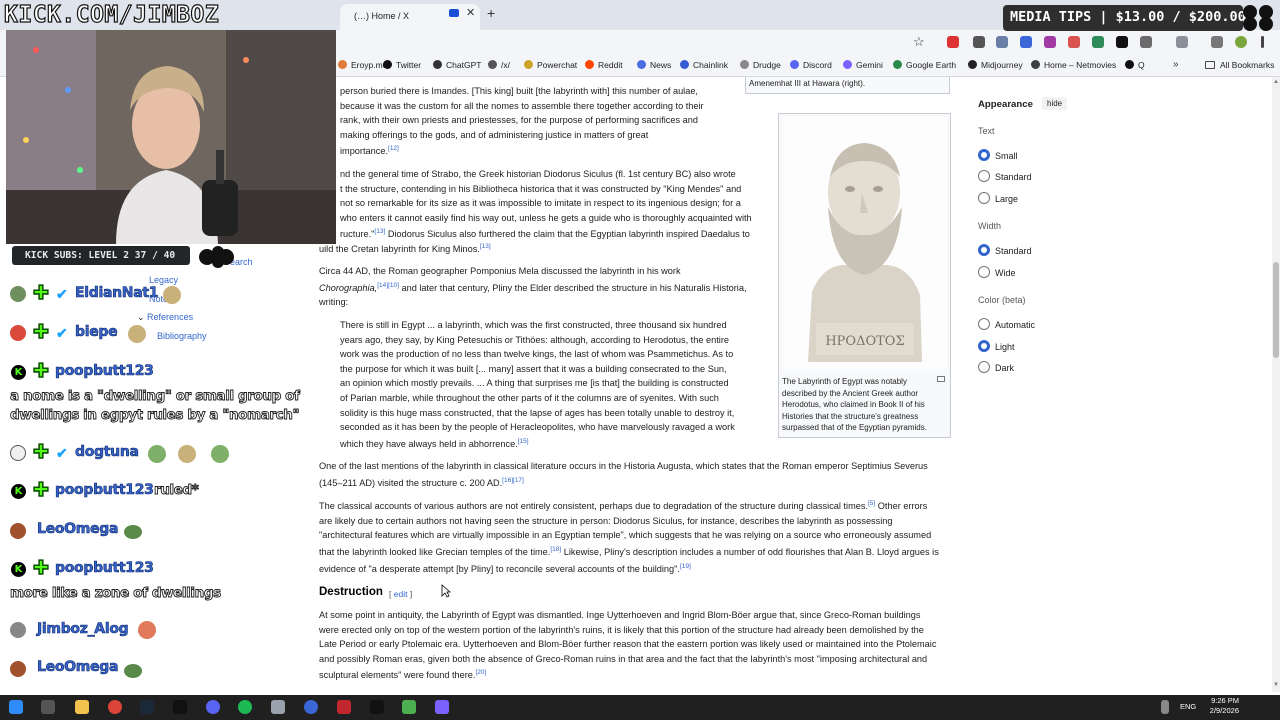 This screenshot has width=1280, height=720. I want to click on bookmark-item: Drudge, so click(760, 65).